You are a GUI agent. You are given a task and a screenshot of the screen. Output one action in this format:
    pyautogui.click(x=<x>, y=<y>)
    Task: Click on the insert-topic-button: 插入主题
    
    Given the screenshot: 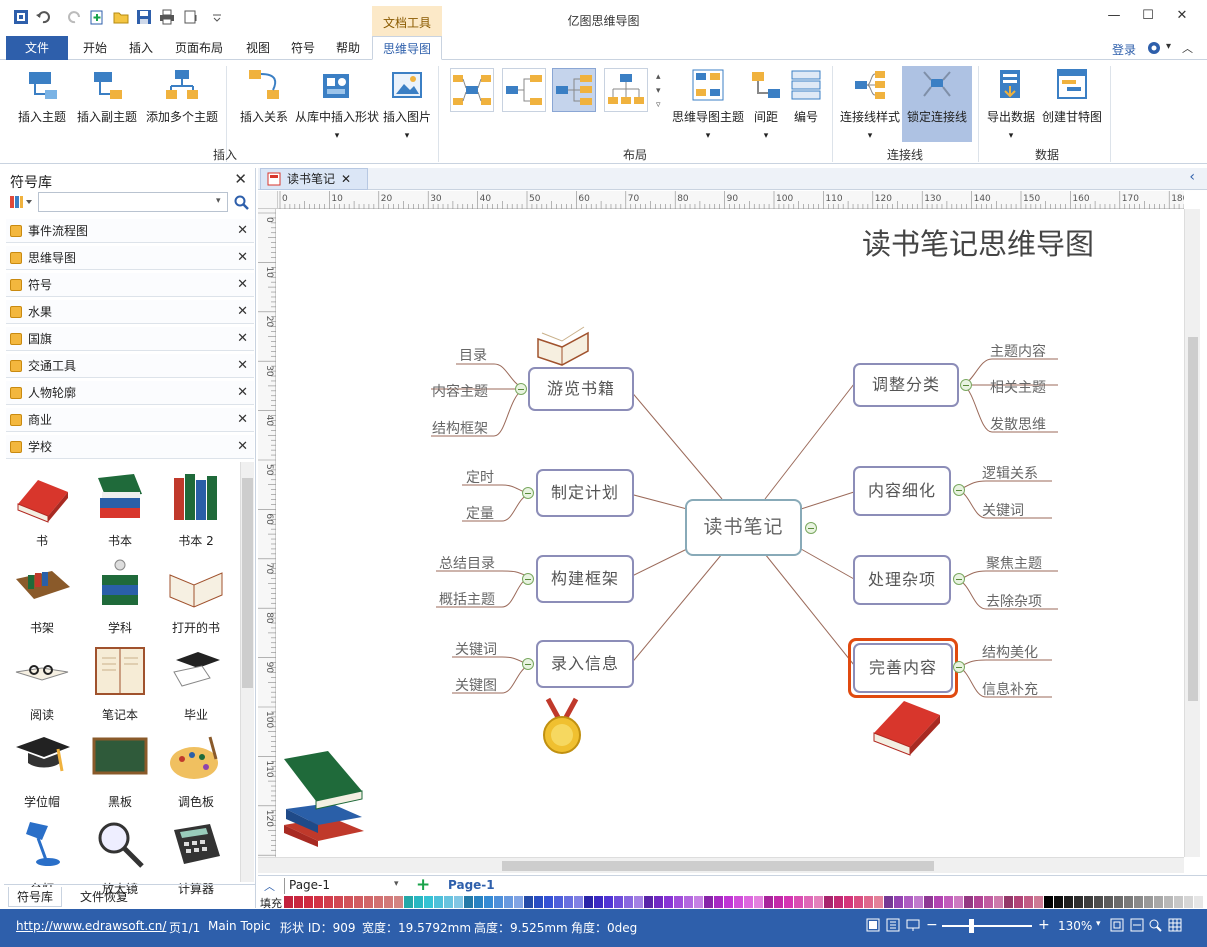 What is the action you would take?
    pyautogui.click(x=42, y=96)
    